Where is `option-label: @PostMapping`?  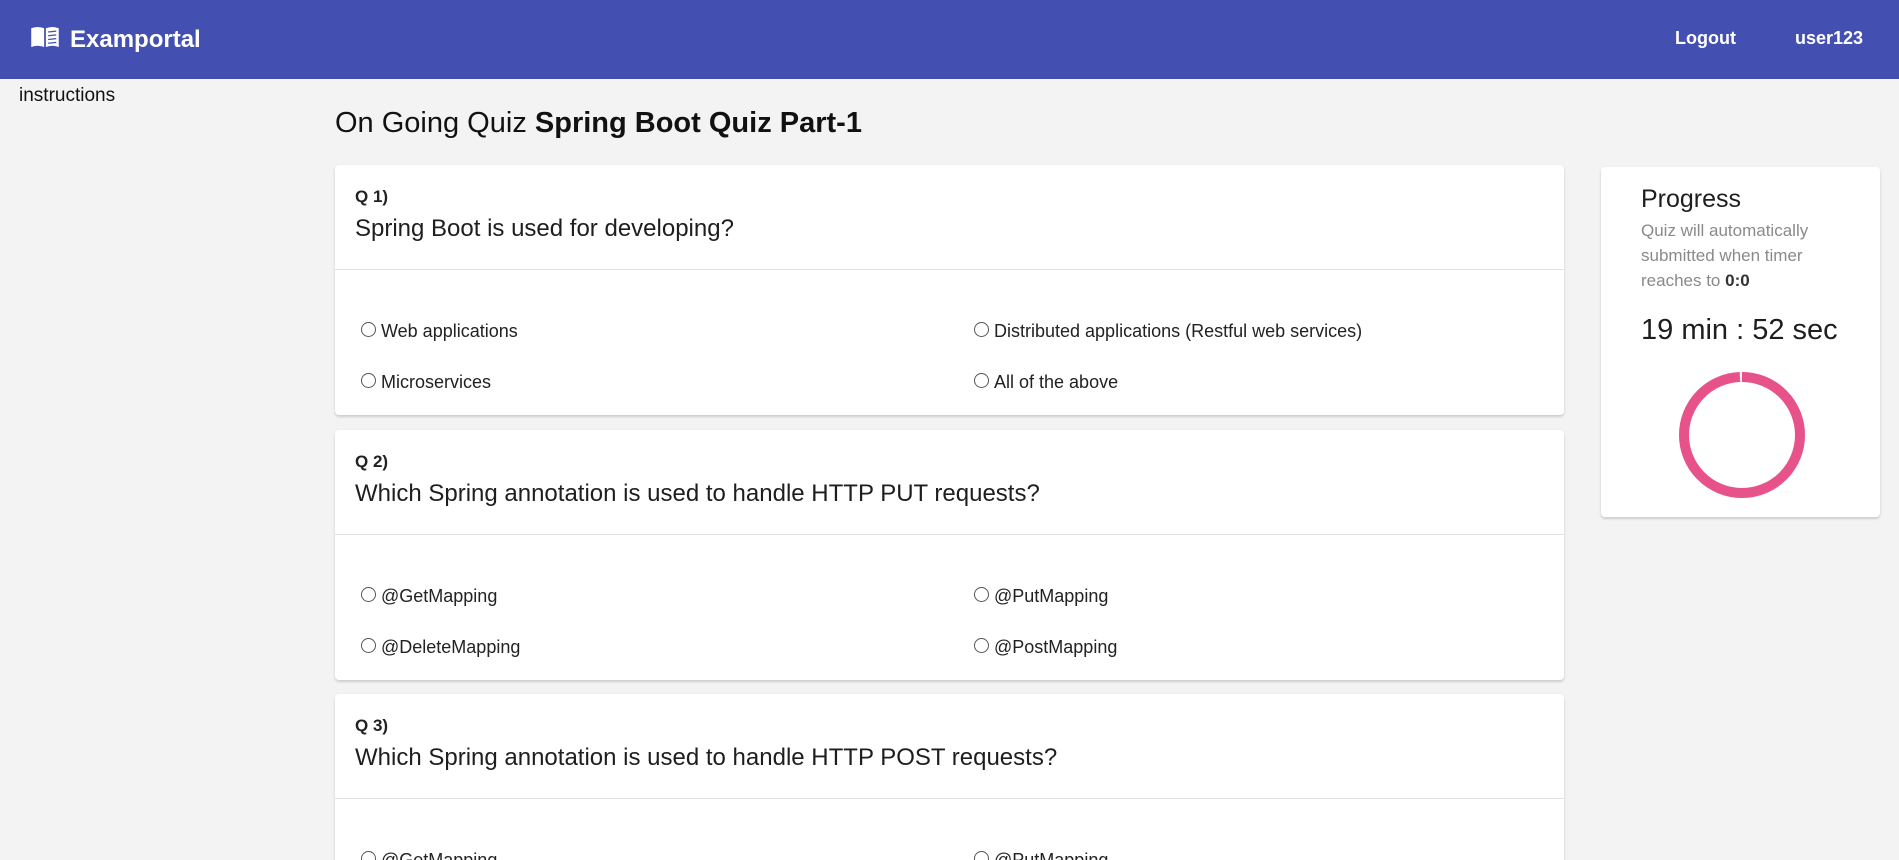
option-label: @PostMapping is located at coordinates (1056, 647).